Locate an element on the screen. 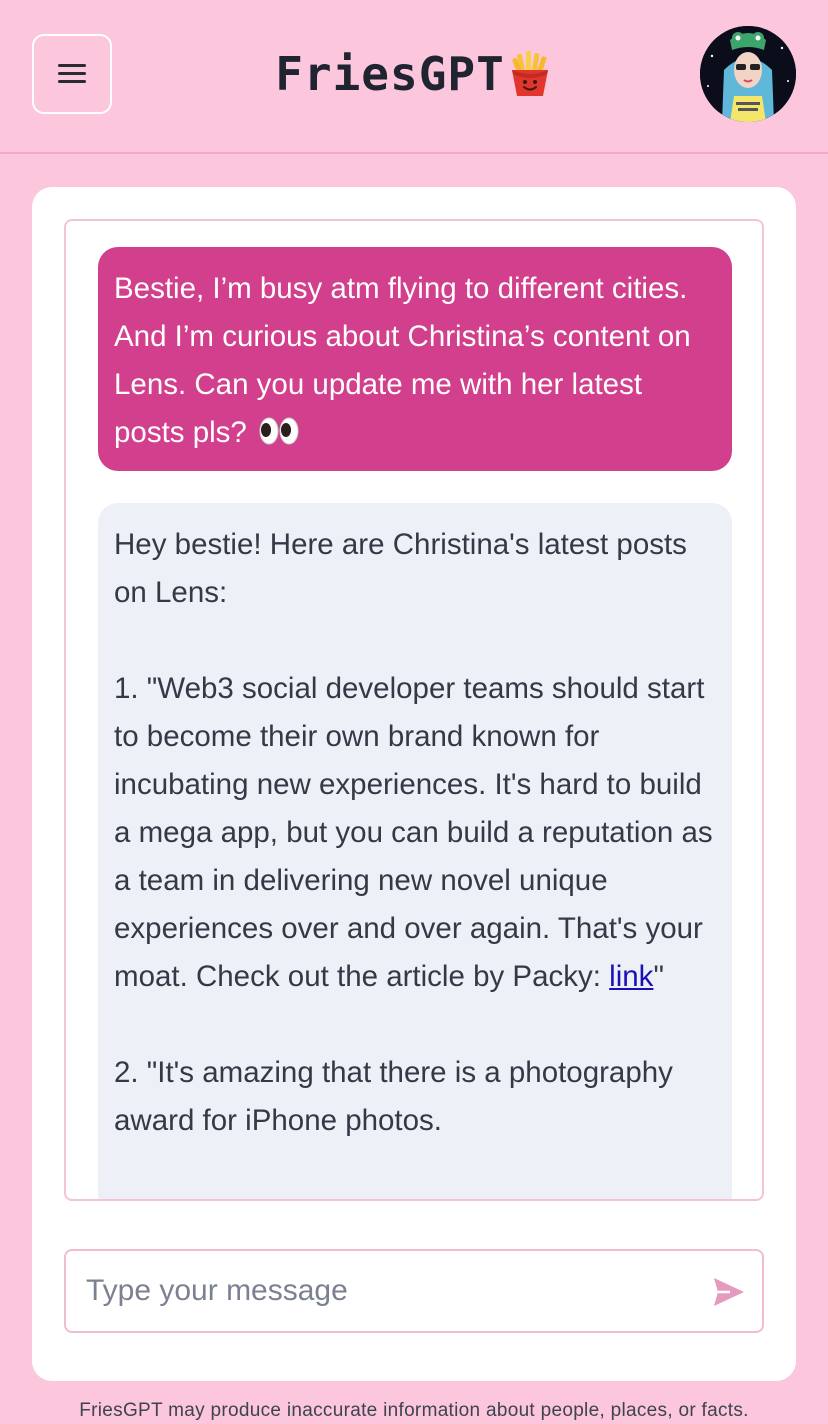 The image size is (828, 1424). message-composer is located at coordinates (414, 1291).